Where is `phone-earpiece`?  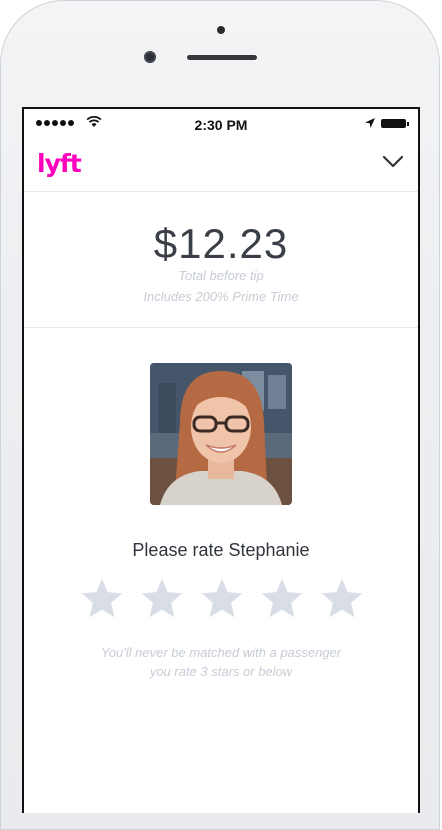 phone-earpiece is located at coordinates (222, 57).